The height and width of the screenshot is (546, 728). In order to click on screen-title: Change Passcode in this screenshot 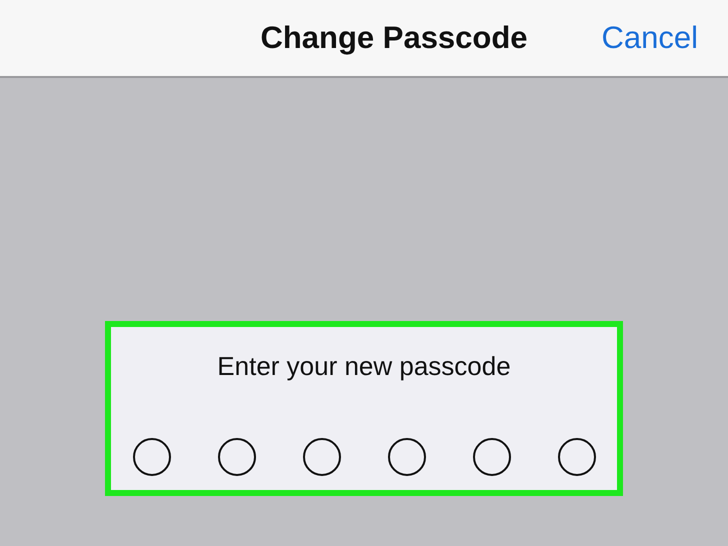, I will do `click(393, 38)`.